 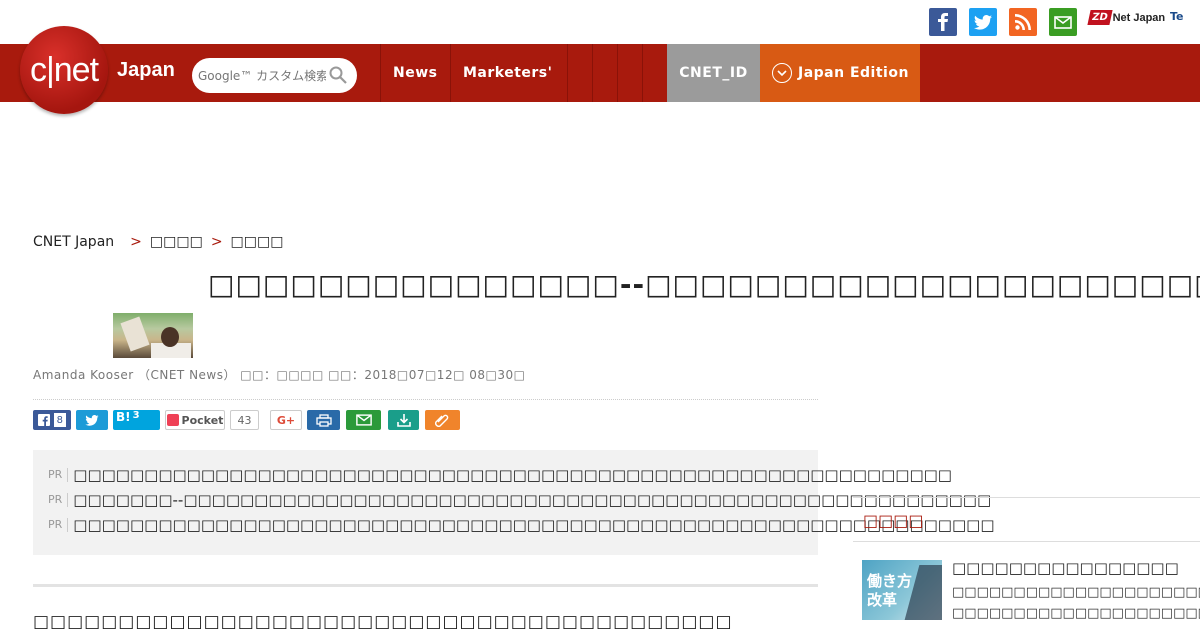 What do you see at coordinates (176, 242) in the screenshot?
I see `breadcrumb-section: □□□□` at bounding box center [176, 242].